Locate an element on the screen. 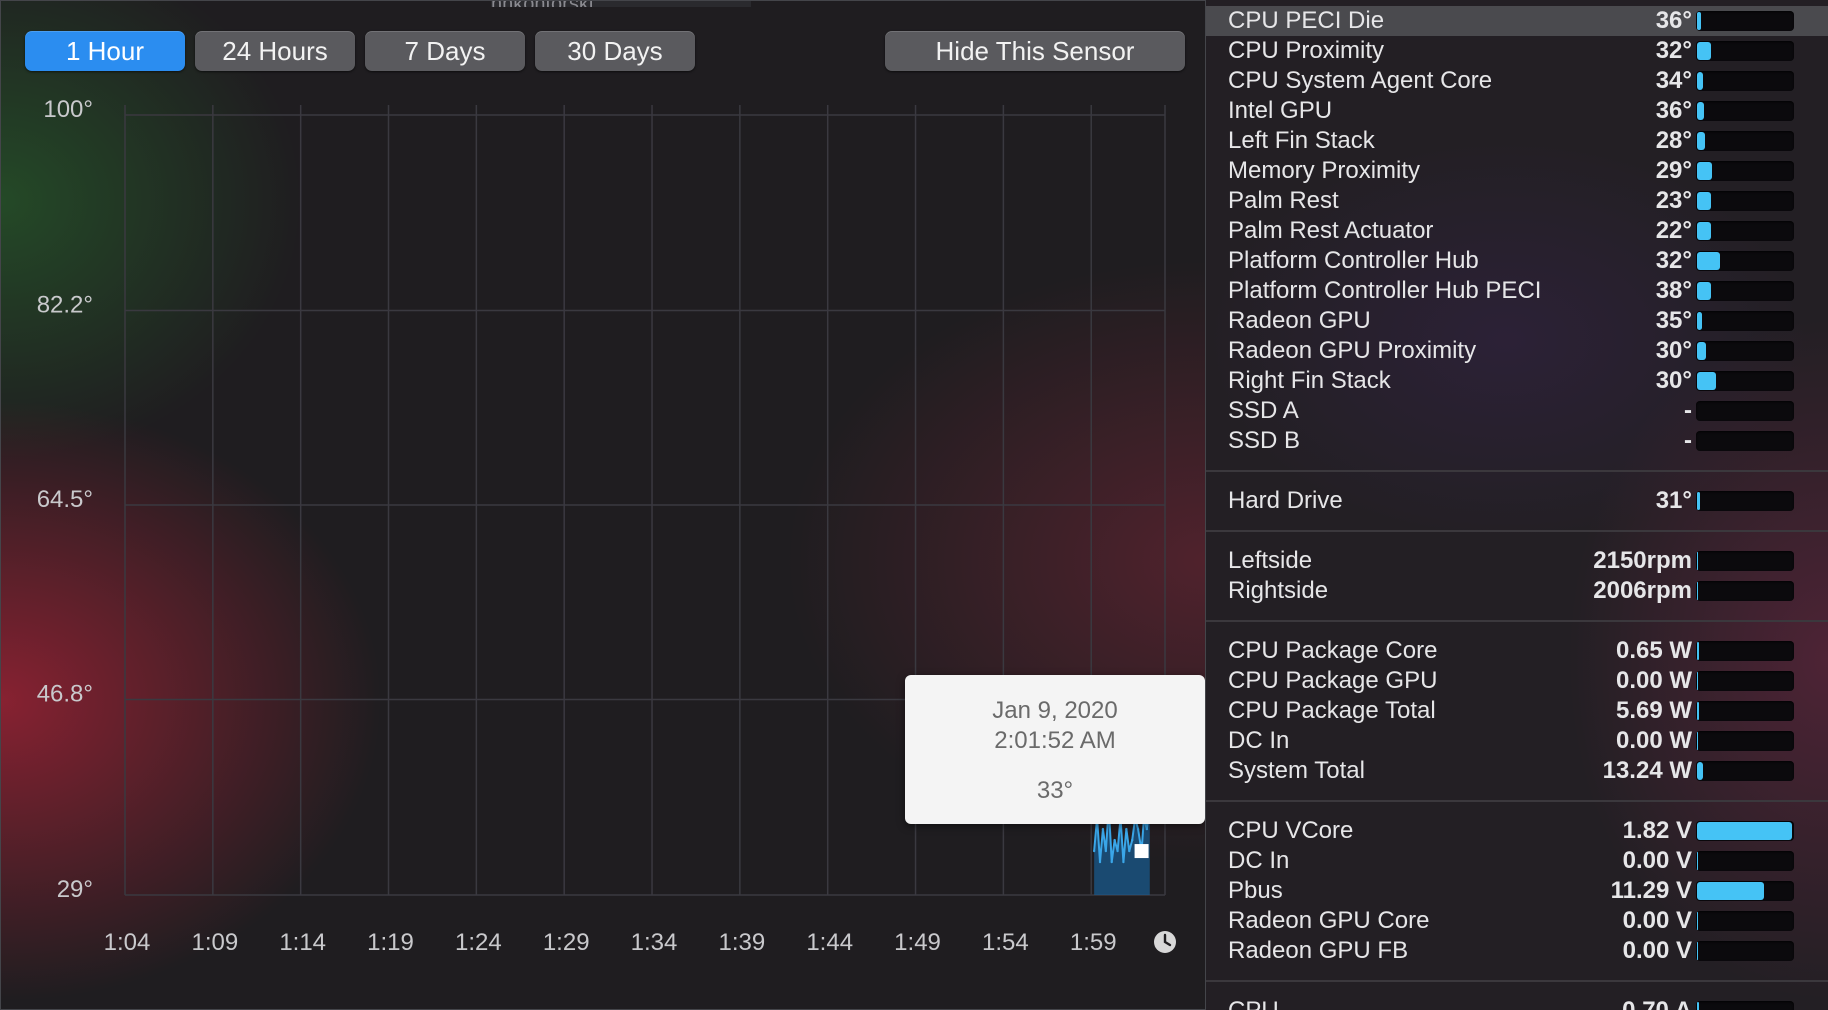 This screenshot has width=1828, height=1010. sensor-name: Intel GPU is located at coordinates (1280, 110).